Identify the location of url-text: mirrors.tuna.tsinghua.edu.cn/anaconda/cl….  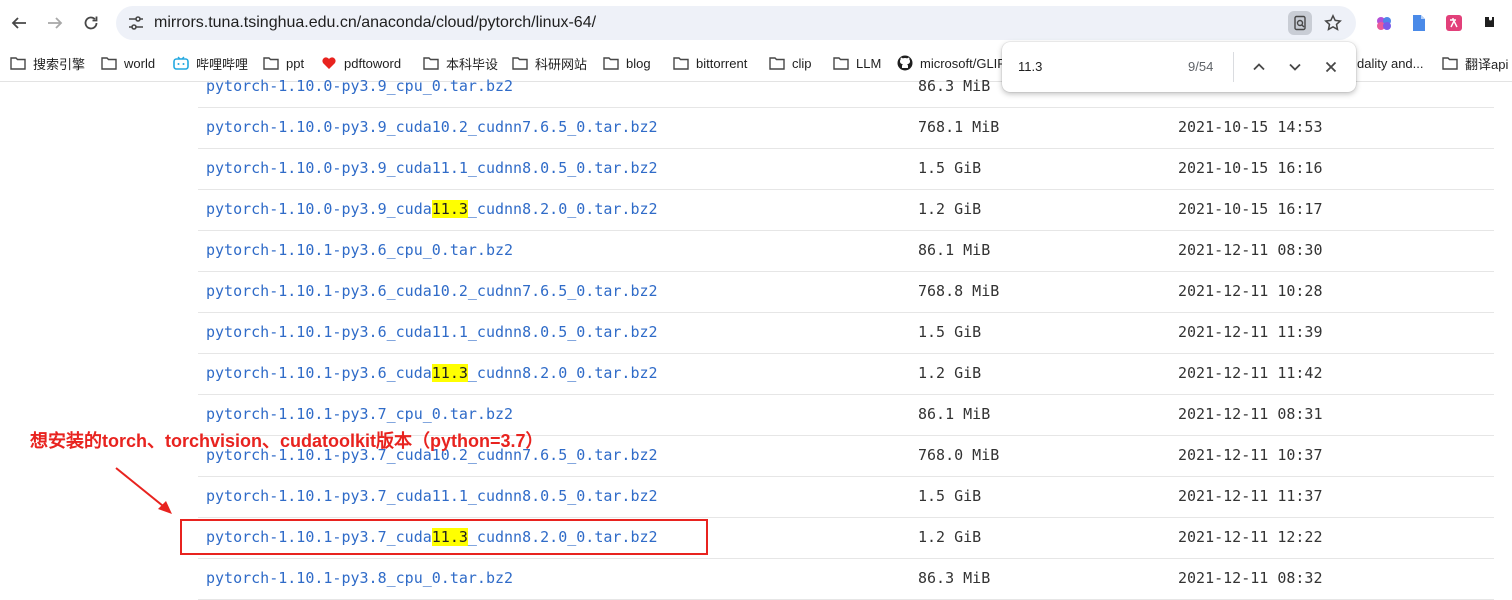
(375, 23).